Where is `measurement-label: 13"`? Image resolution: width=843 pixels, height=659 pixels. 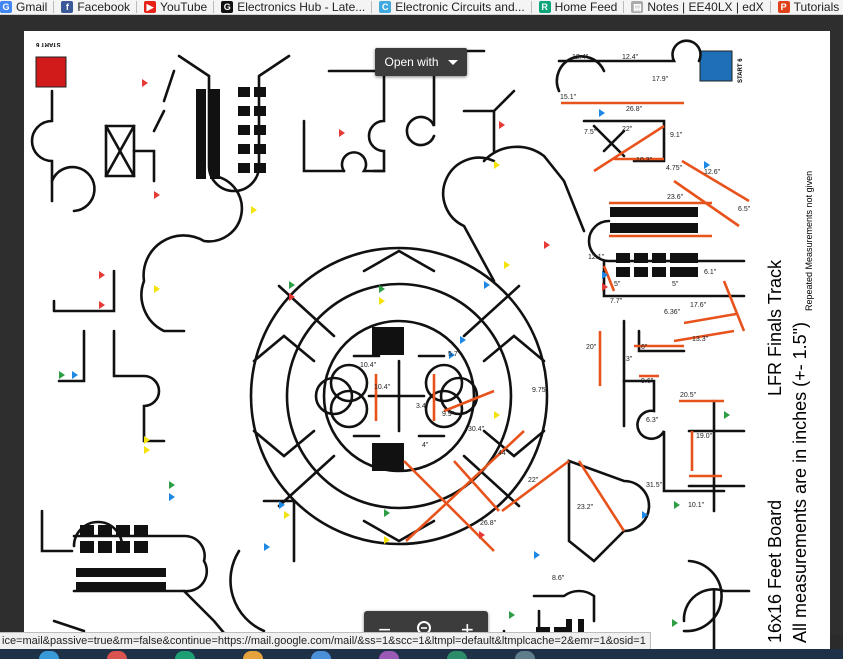 measurement-label: 13" is located at coordinates (627, 359).